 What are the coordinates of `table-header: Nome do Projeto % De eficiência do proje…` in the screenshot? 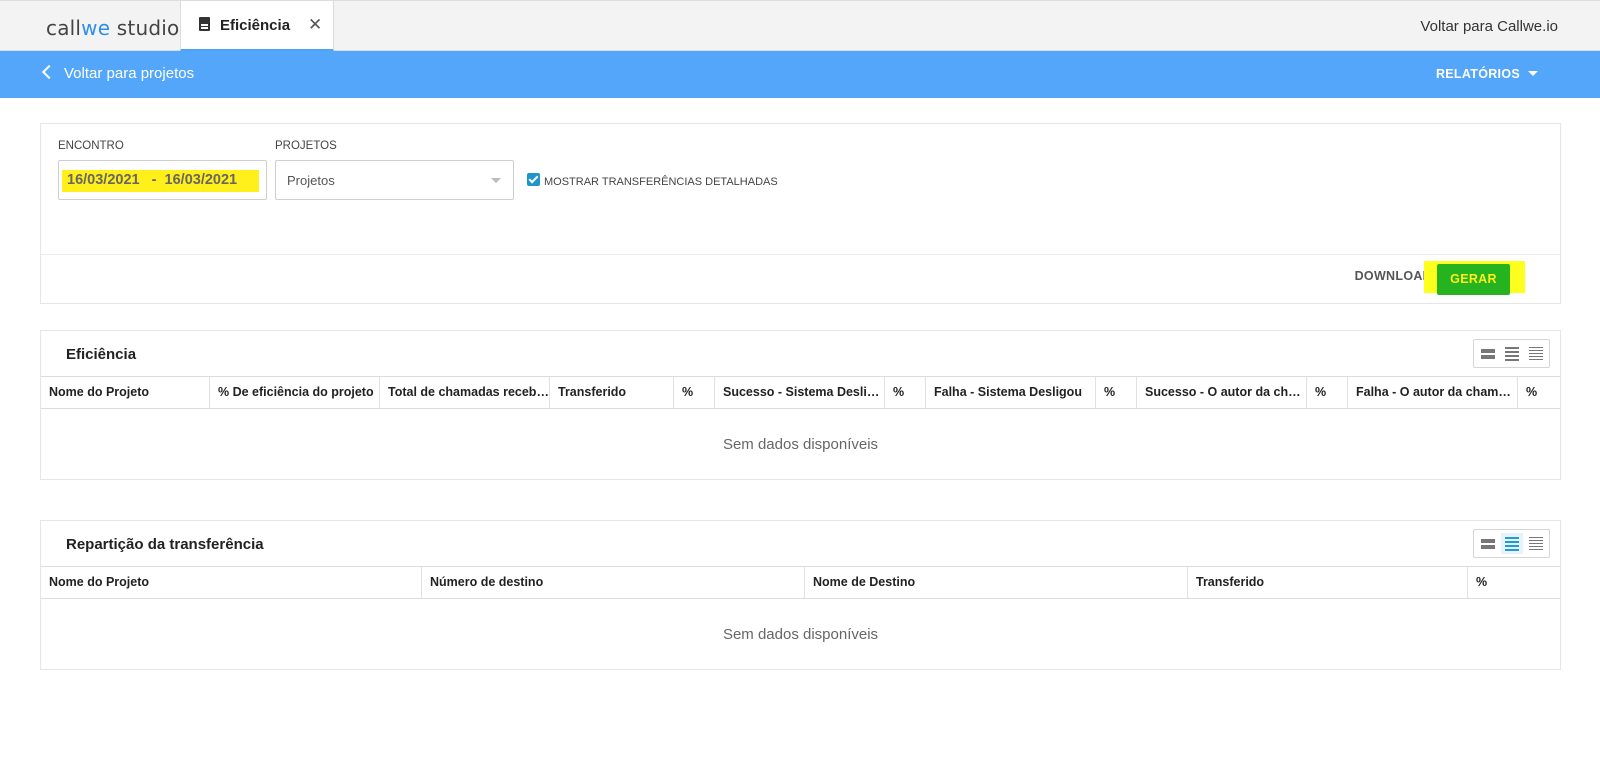 It's located at (800, 392).